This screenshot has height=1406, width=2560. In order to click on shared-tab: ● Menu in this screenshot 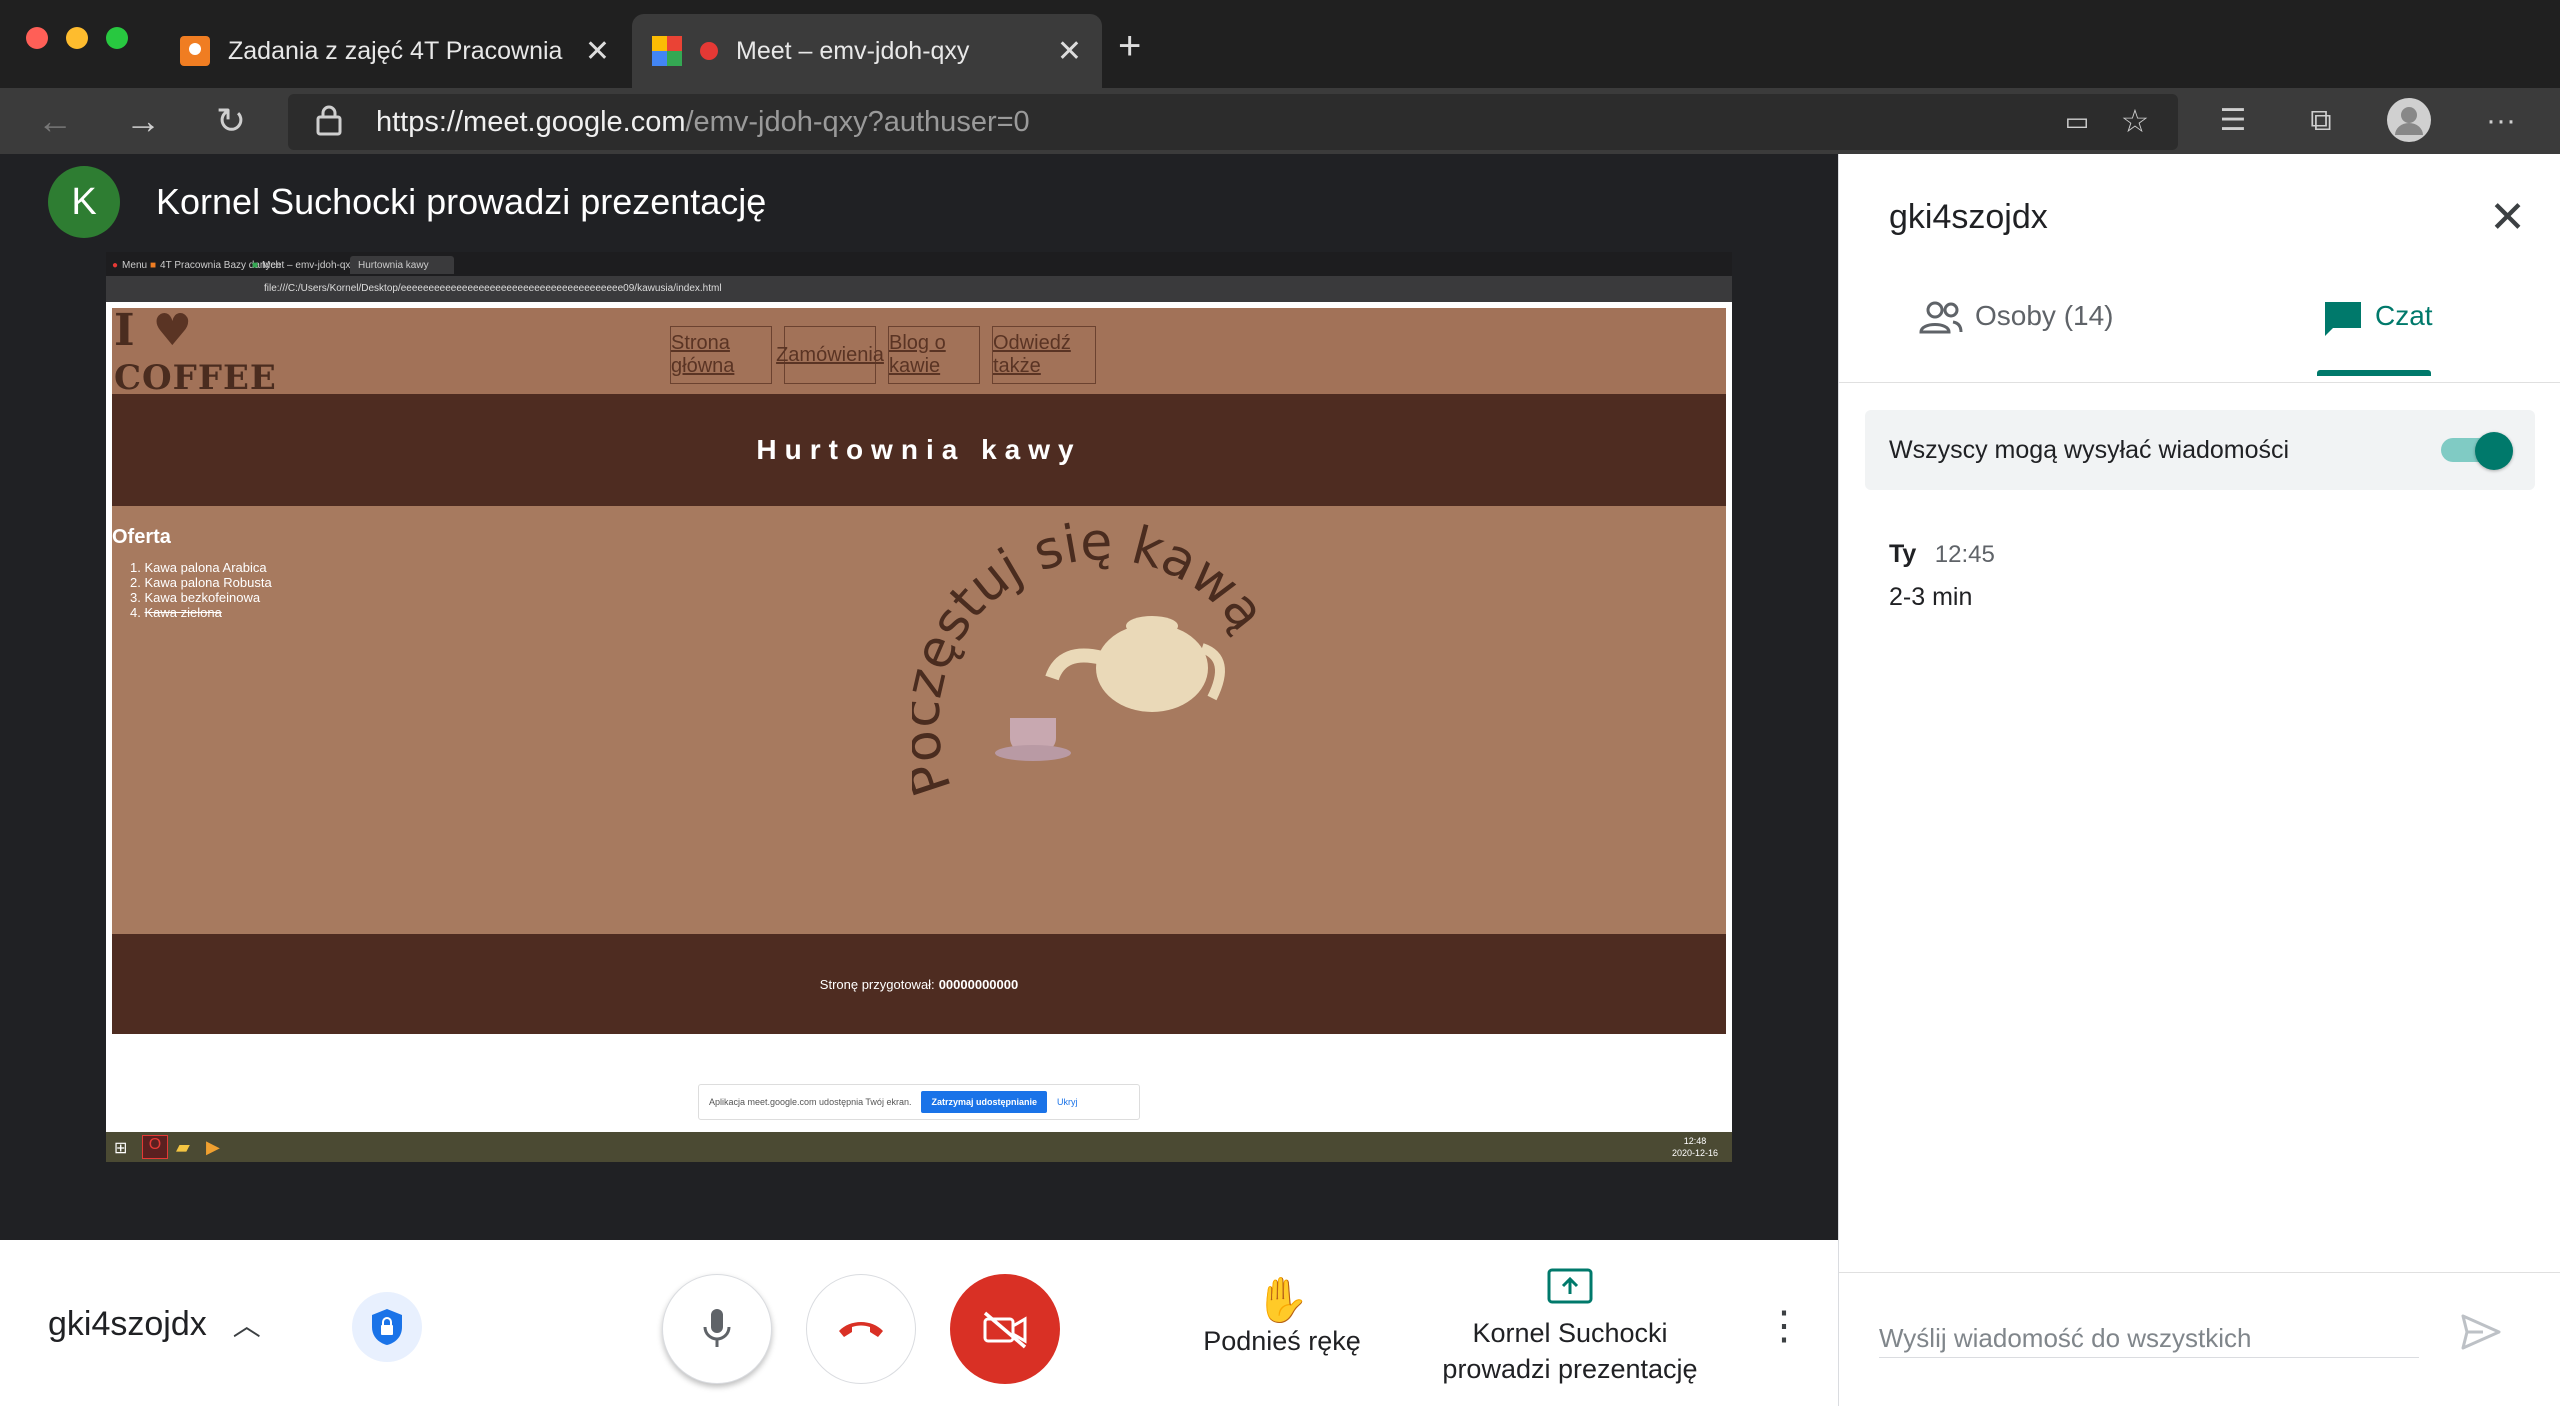, I will do `click(130, 265)`.